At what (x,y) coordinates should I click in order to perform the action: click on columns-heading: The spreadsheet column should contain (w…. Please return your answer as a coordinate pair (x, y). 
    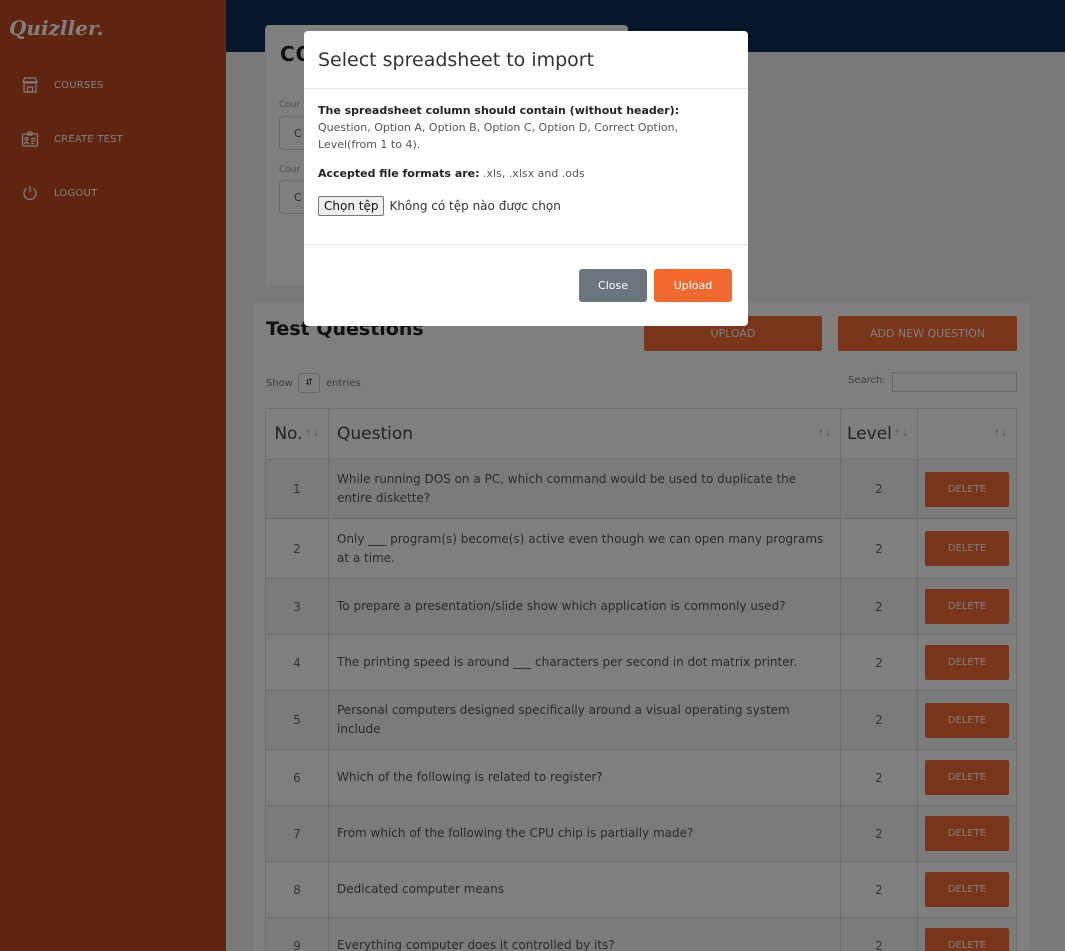
    Looking at the image, I should click on (499, 110).